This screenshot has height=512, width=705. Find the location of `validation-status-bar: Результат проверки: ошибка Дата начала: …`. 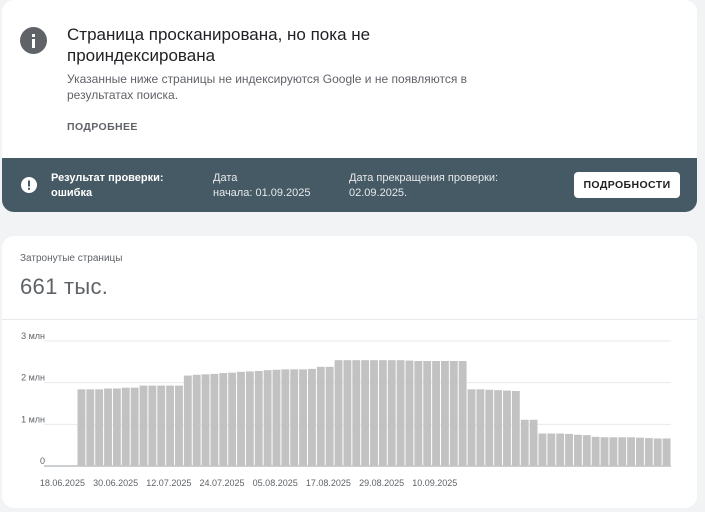

validation-status-bar: Результат проверки: ошибка Дата начала: … is located at coordinates (349, 185).